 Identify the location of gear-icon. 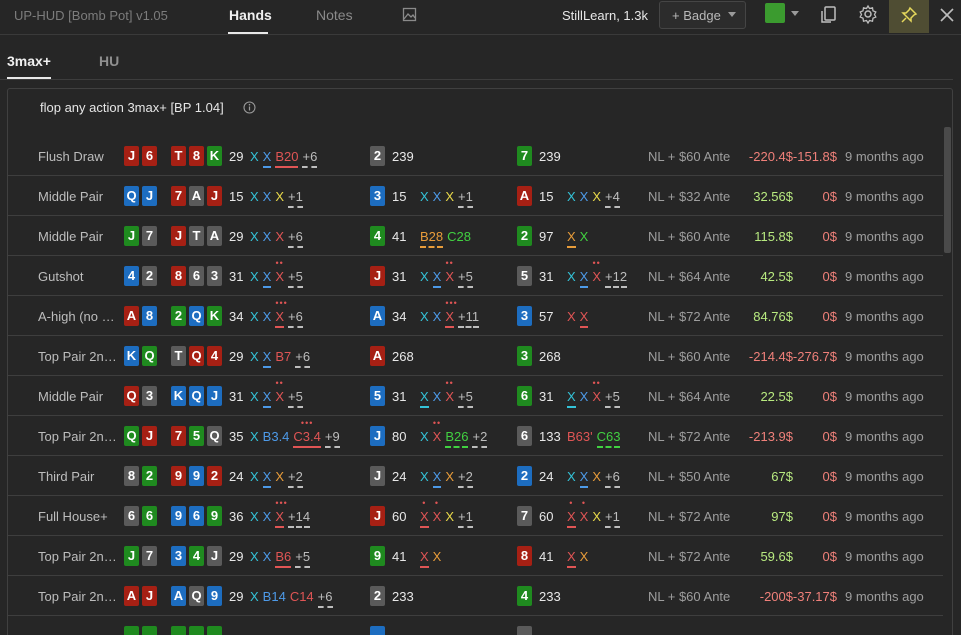
(868, 14).